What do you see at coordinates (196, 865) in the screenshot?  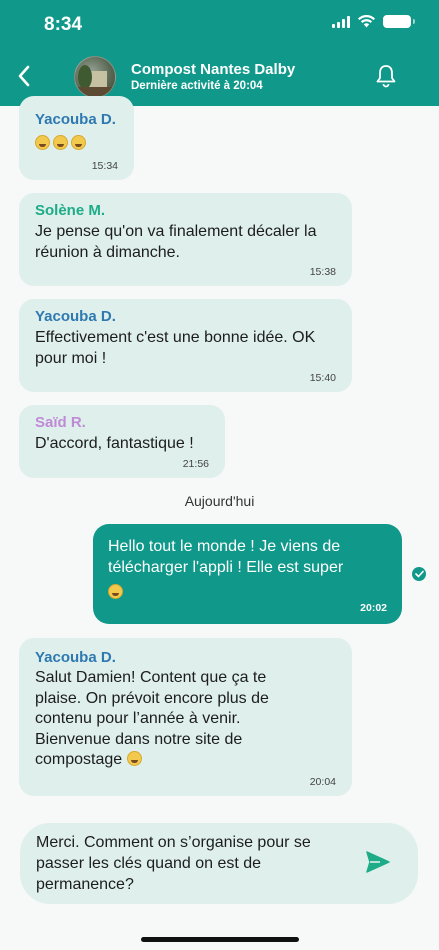 I see `message-input` at bounding box center [196, 865].